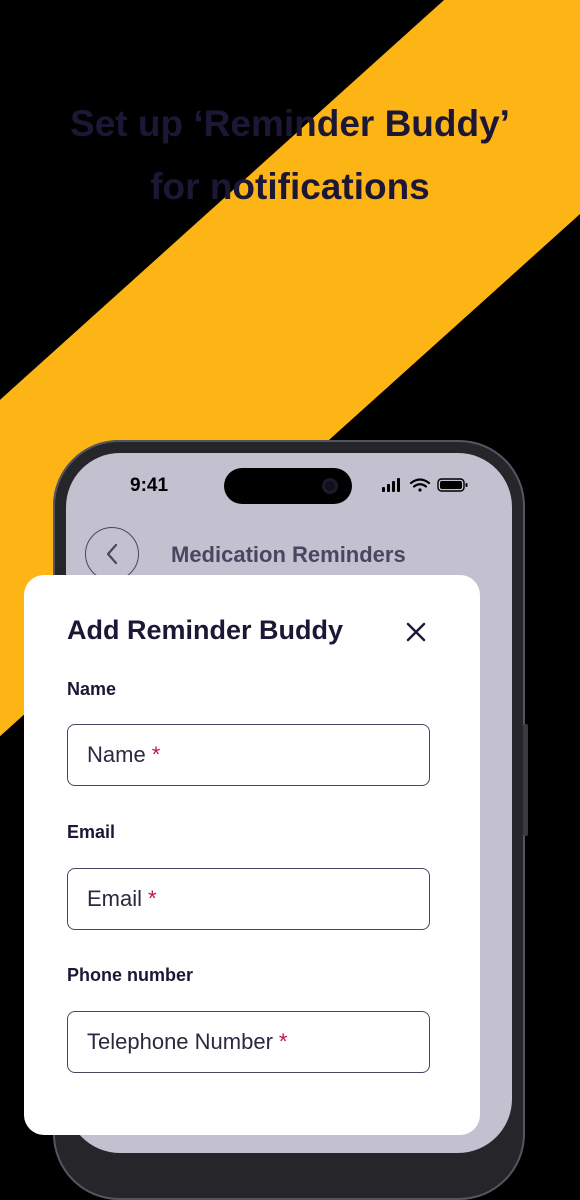 The width and height of the screenshot is (580, 1200). I want to click on name-input: Name *, so click(248, 755).